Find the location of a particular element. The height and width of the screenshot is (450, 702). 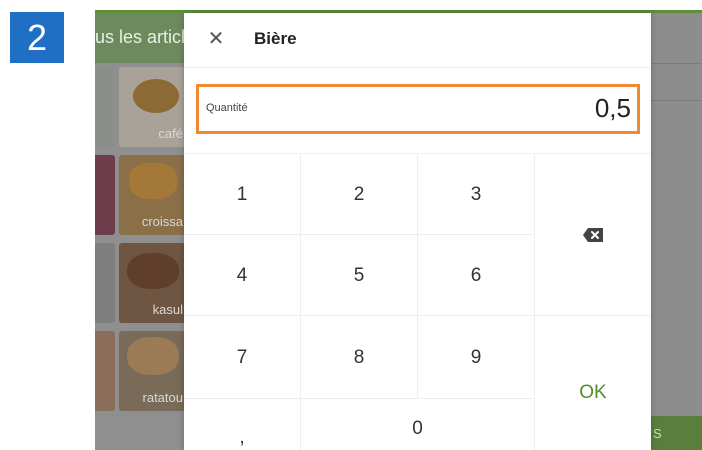

key-label: 0 is located at coordinates (417, 428).